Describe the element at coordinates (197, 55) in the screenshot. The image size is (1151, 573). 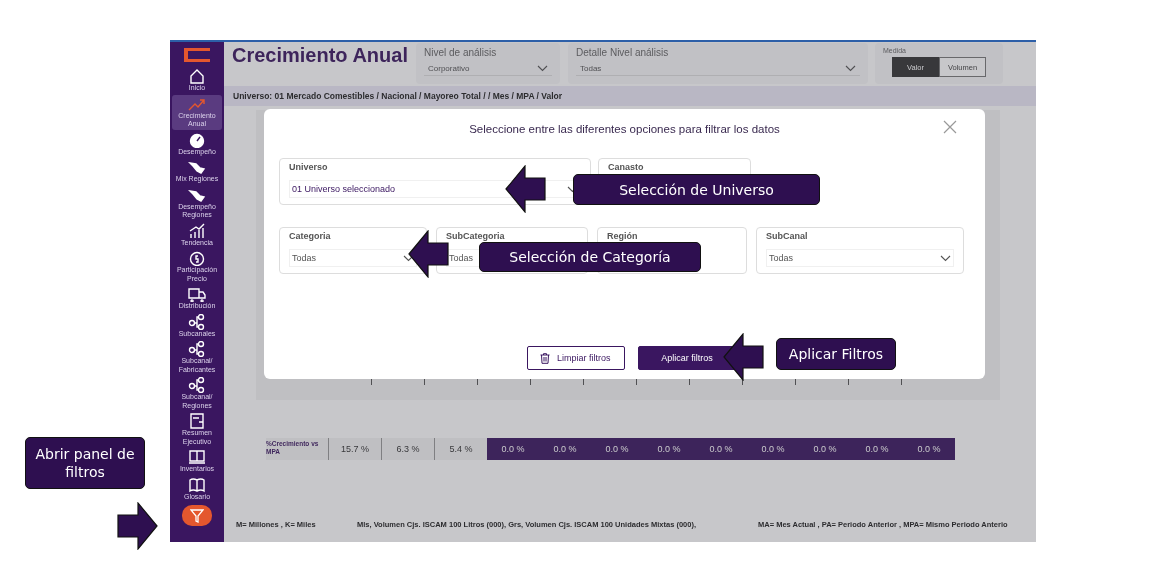
I see `logo-icon` at that location.